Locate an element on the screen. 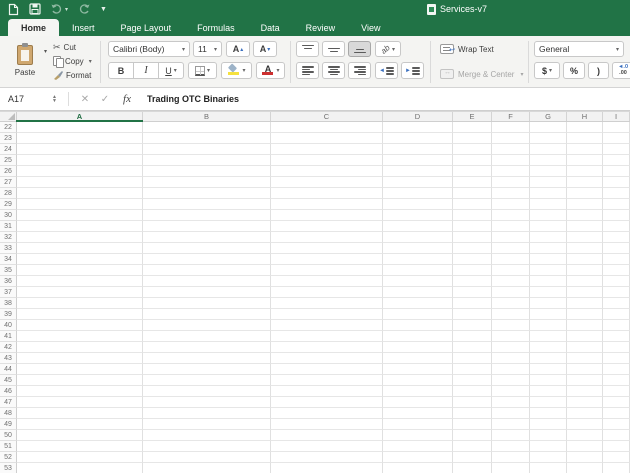  row-header-49: 49 is located at coordinates (8, 424).